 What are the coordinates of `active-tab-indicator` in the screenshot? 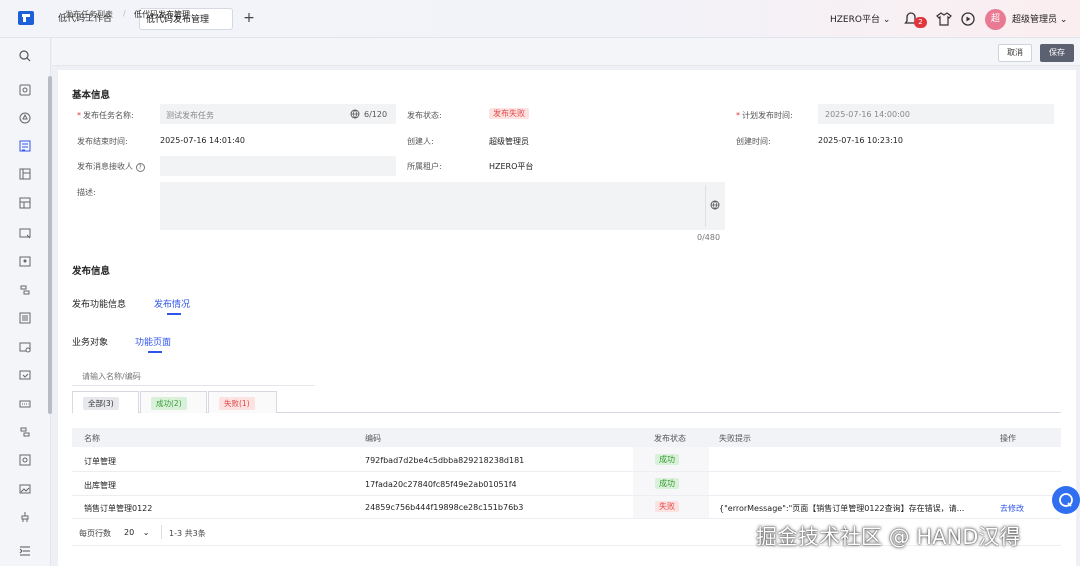 It's located at (174, 314).